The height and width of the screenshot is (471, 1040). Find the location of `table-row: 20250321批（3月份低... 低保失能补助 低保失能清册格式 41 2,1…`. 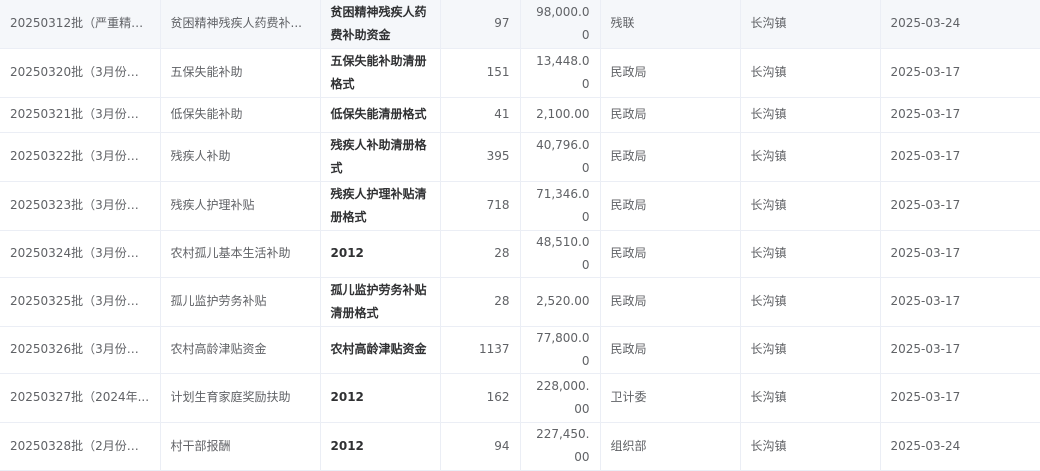

table-row: 20250321批（3月份低... 低保失能补助 低保失能清册格式 41 2,1… is located at coordinates (520, 115).